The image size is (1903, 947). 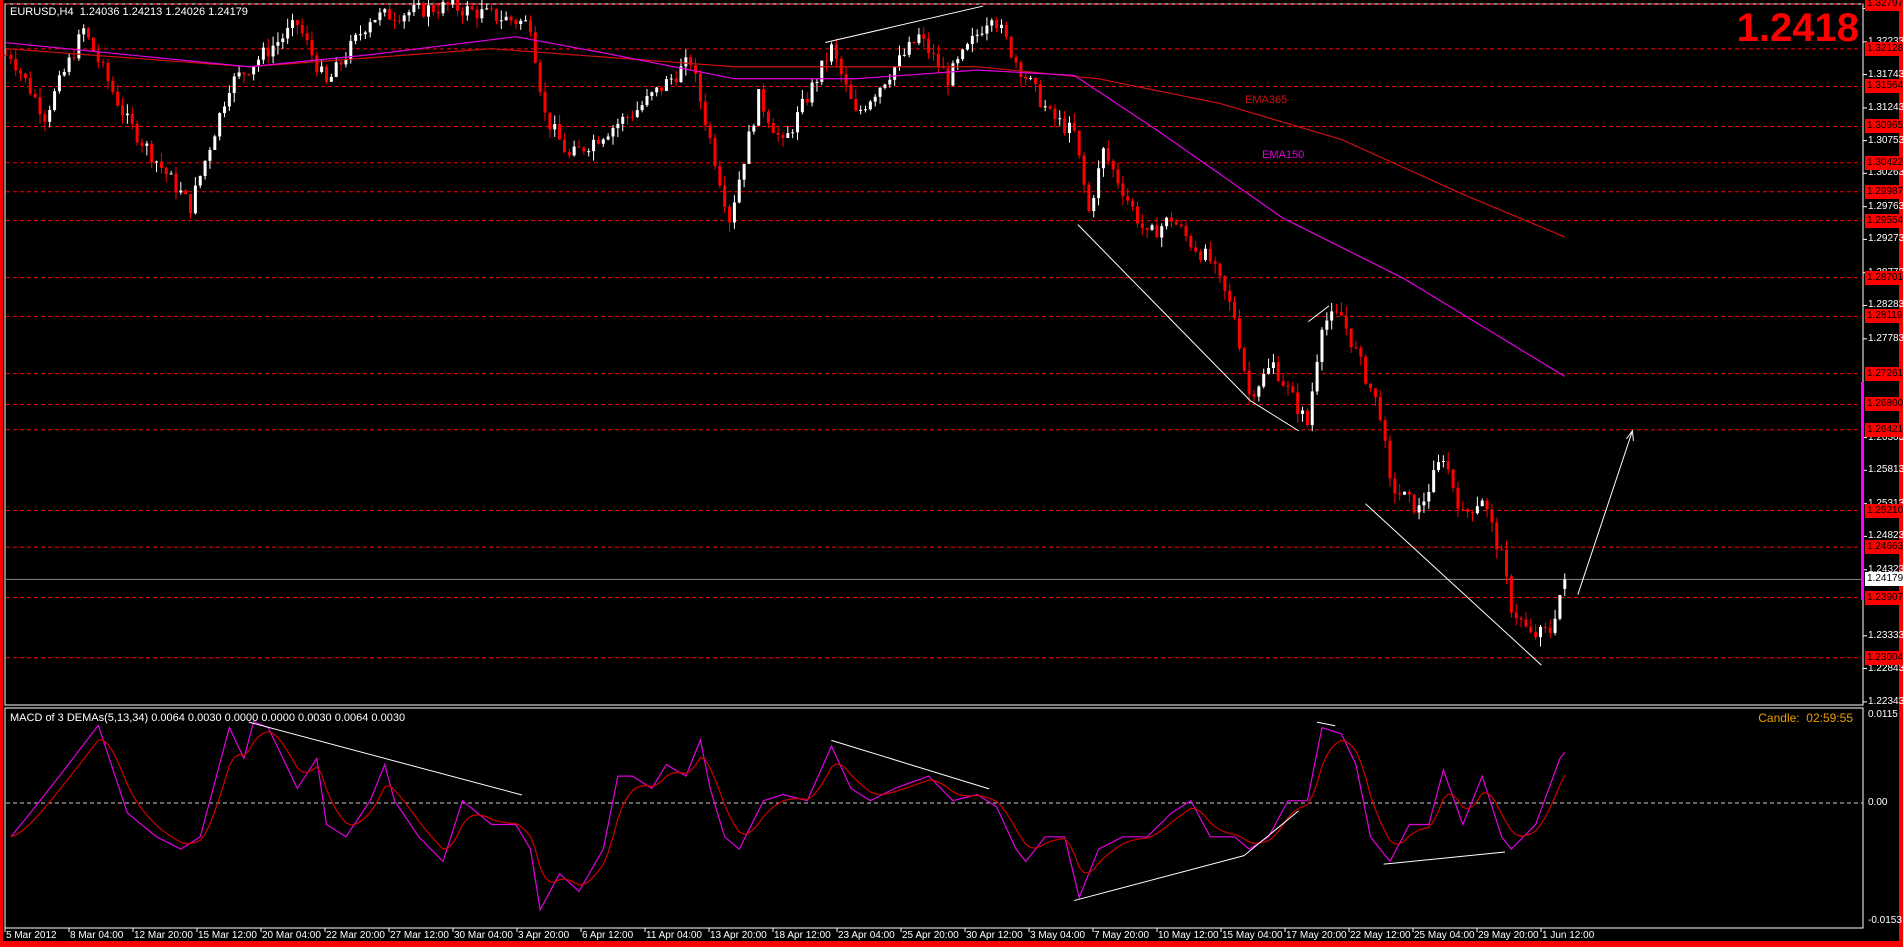 What do you see at coordinates (930, 935) in the screenshot?
I see `time-axis-label: 25 Apr 20:00` at bounding box center [930, 935].